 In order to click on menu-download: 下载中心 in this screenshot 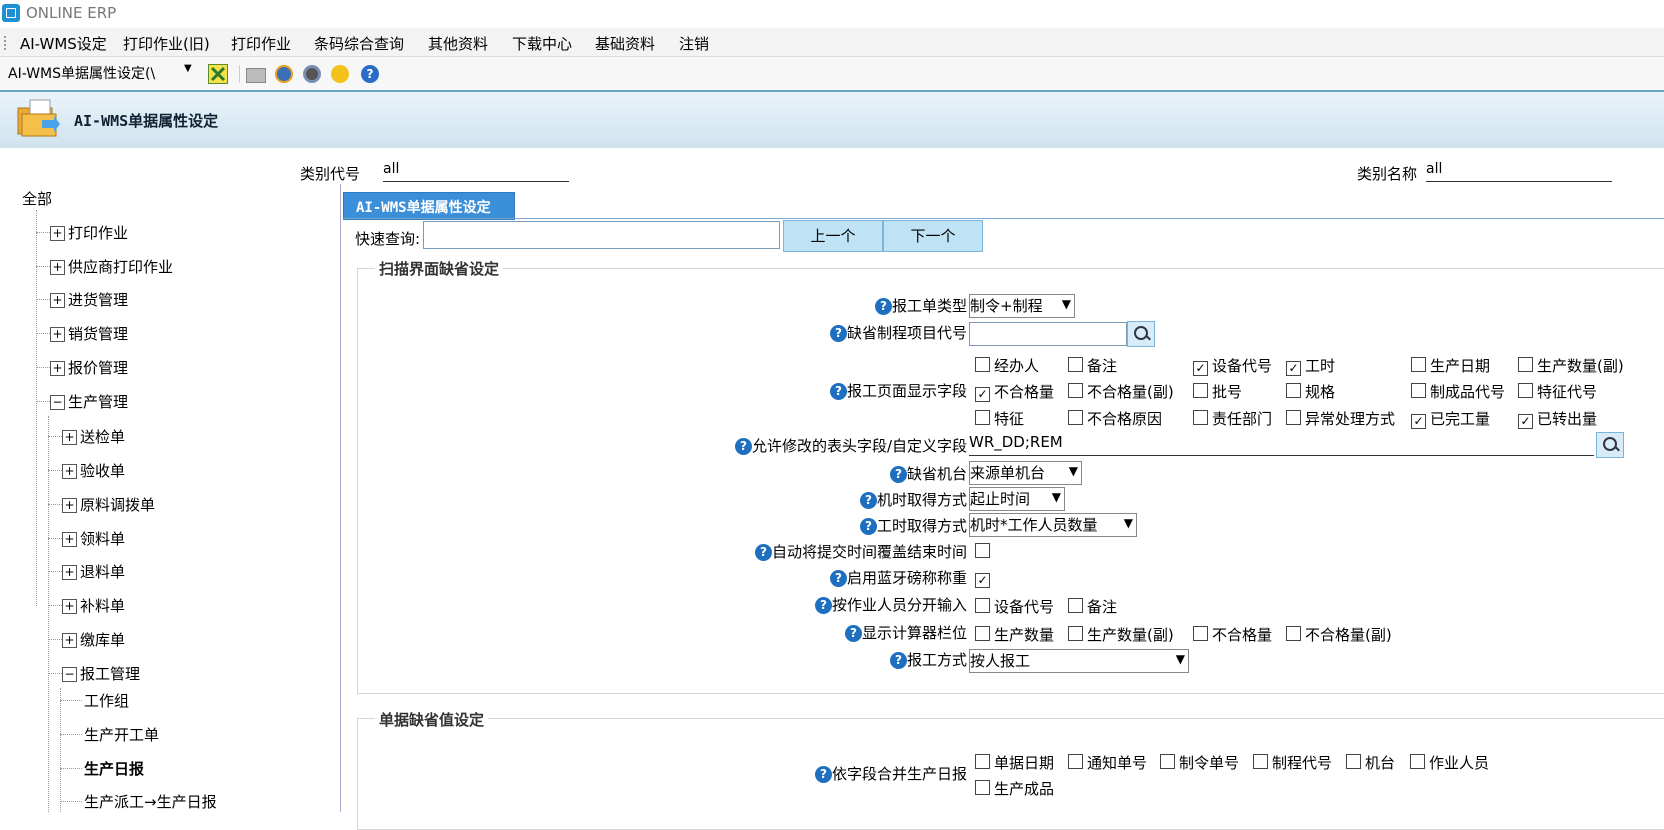, I will do `click(542, 43)`.